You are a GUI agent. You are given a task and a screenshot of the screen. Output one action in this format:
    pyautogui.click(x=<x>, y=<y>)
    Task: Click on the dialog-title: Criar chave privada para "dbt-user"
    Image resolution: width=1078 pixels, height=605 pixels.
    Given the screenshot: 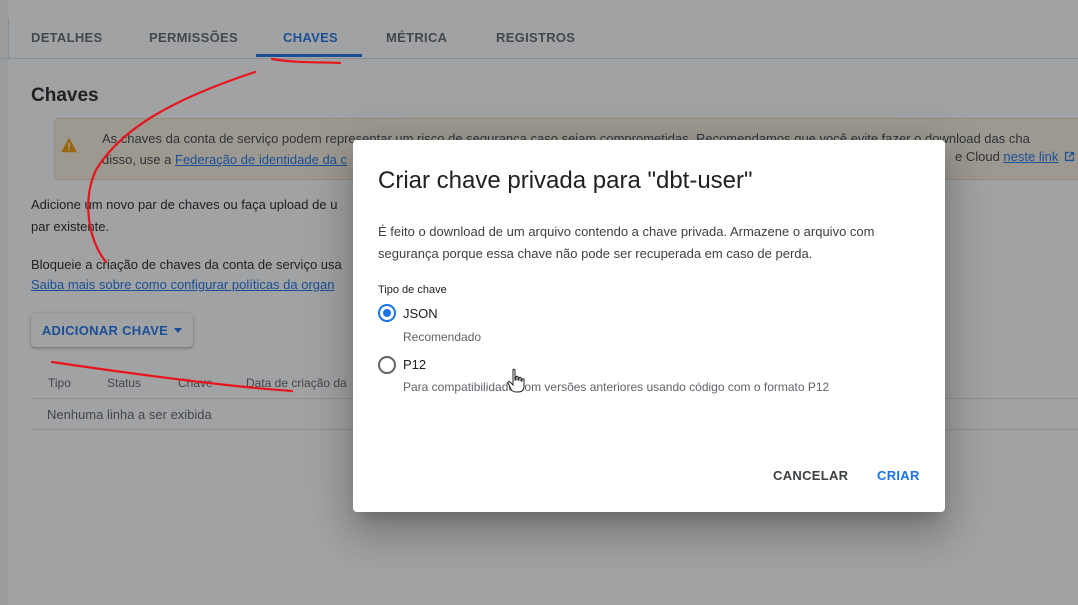 What is the action you would take?
    pyautogui.click(x=565, y=180)
    